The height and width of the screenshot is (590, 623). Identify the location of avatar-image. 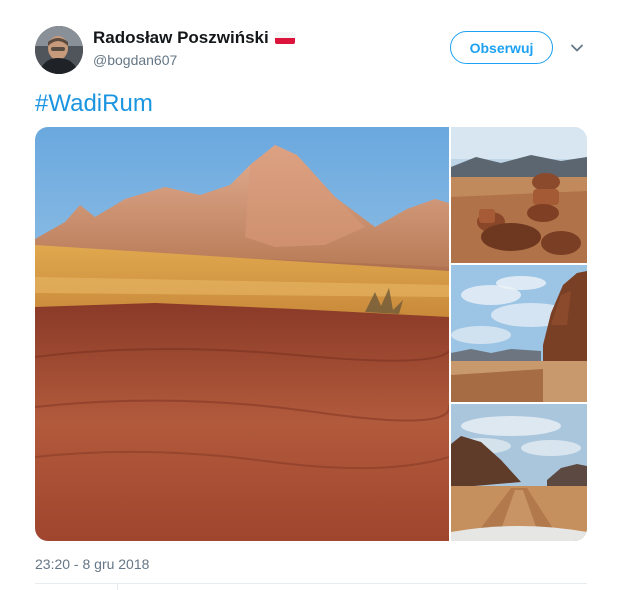
(59, 50).